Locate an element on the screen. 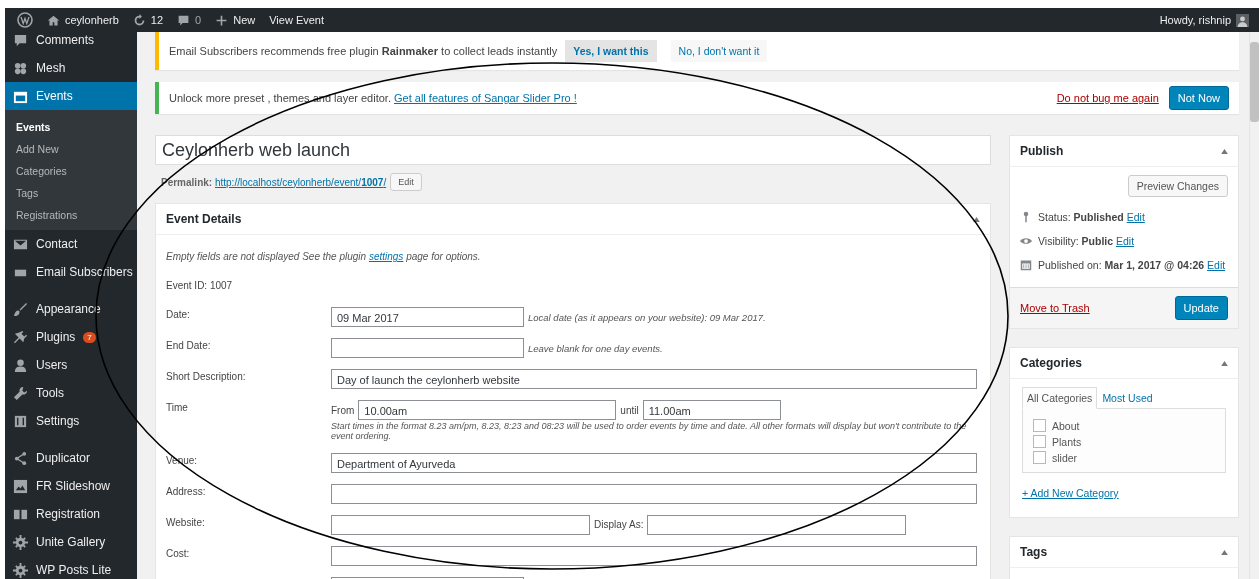  sidebar-menu-item: Settings is located at coordinates (71, 421).